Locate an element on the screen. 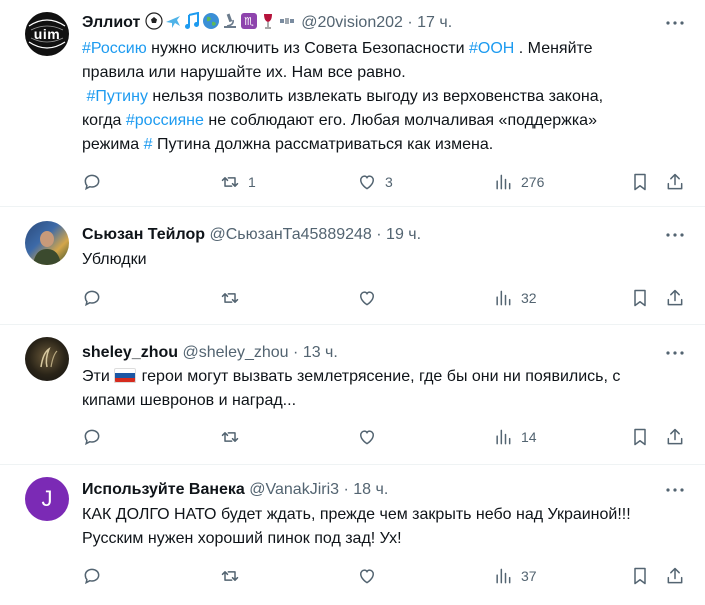  view-count: 276 is located at coordinates (533, 182).